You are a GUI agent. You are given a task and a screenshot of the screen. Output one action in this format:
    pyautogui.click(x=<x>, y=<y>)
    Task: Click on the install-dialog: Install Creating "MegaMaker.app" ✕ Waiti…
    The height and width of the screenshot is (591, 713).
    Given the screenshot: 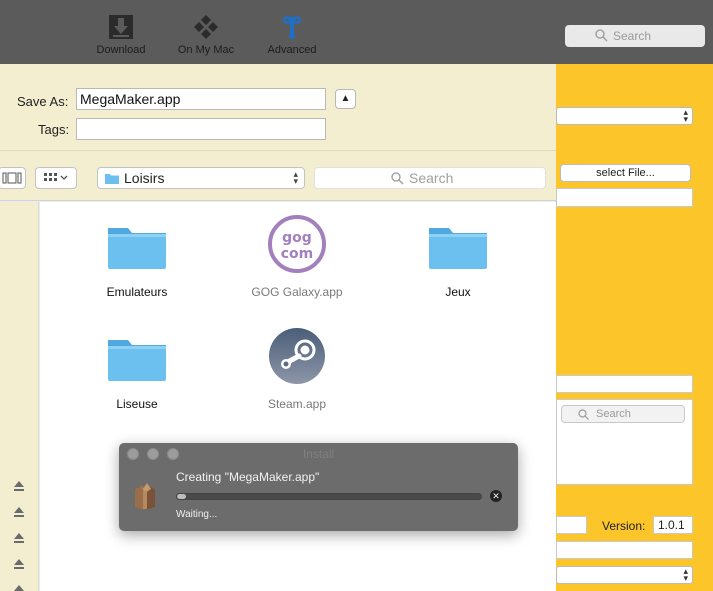 What is the action you would take?
    pyautogui.click(x=318, y=487)
    